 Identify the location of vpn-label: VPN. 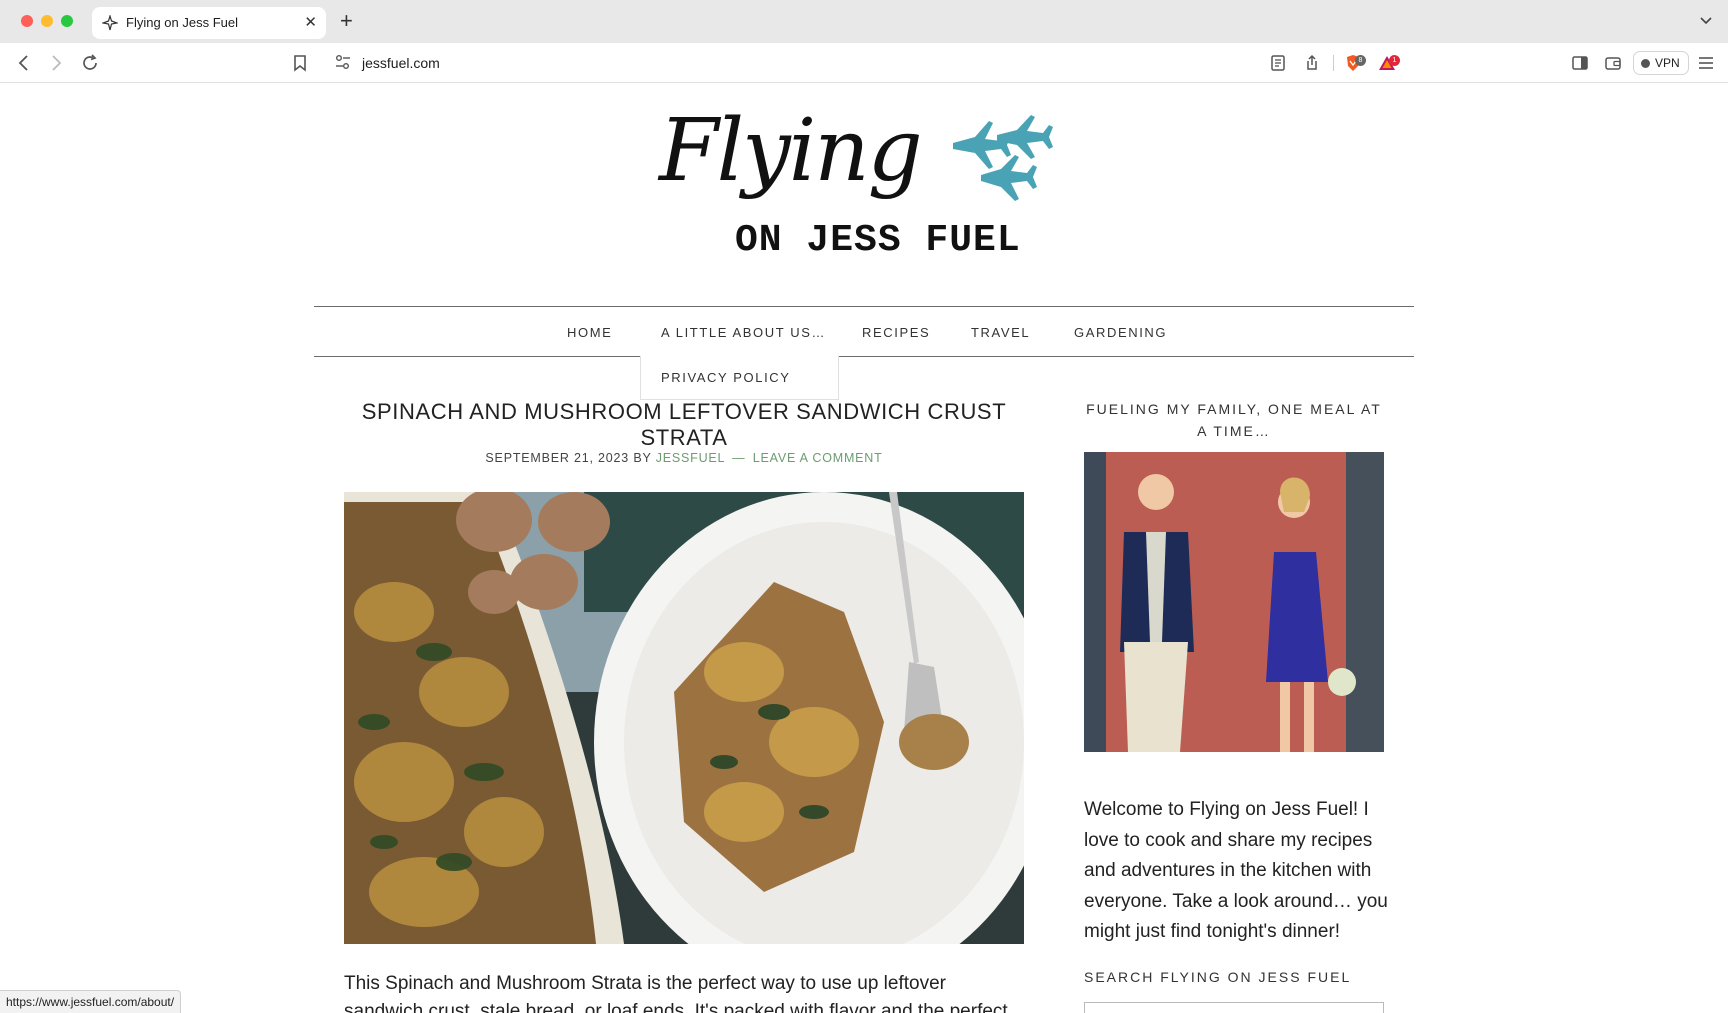
(1667, 63).